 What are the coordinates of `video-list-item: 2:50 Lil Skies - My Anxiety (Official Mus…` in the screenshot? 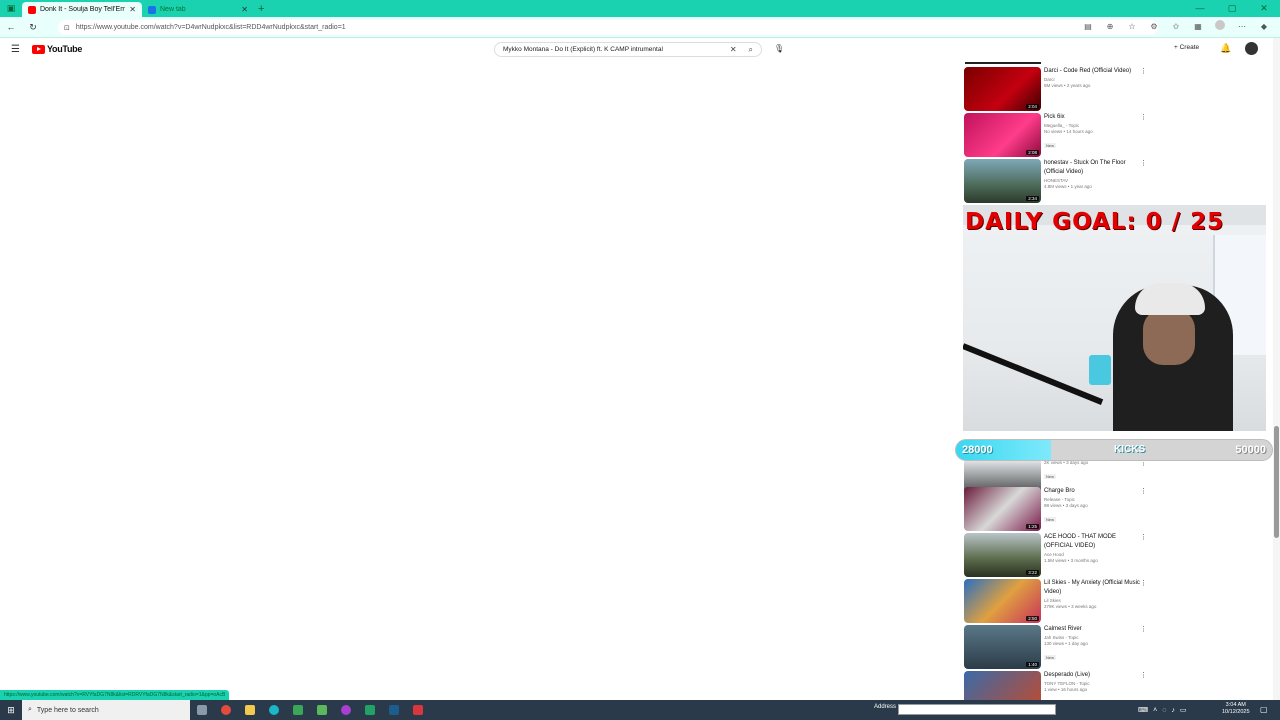 It's located at (1059, 601).